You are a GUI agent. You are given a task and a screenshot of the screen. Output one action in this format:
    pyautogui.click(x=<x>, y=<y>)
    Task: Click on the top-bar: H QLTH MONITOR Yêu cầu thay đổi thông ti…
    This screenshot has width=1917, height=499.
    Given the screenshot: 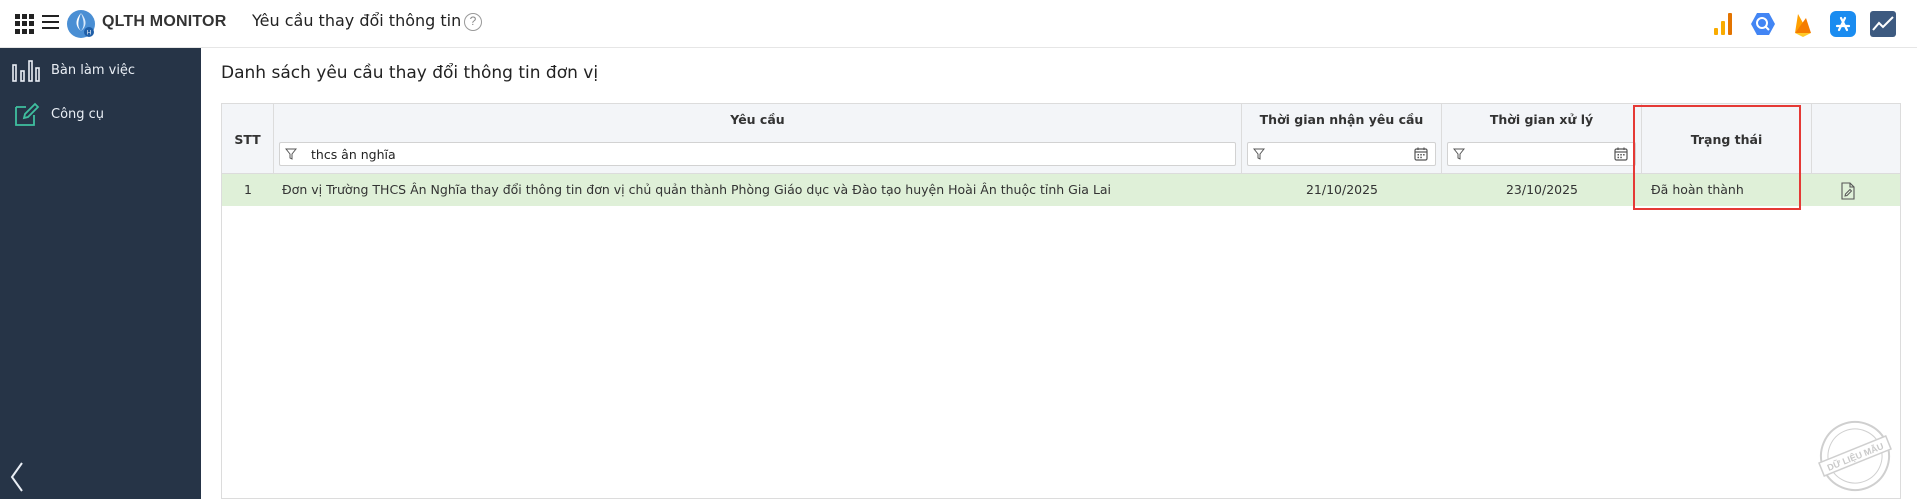 What is the action you would take?
    pyautogui.click(x=958, y=24)
    